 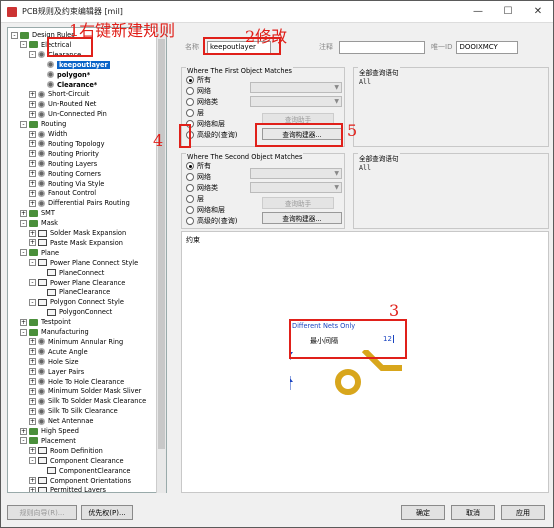 I want to click on close-button: ✕, so click(x=538, y=12).